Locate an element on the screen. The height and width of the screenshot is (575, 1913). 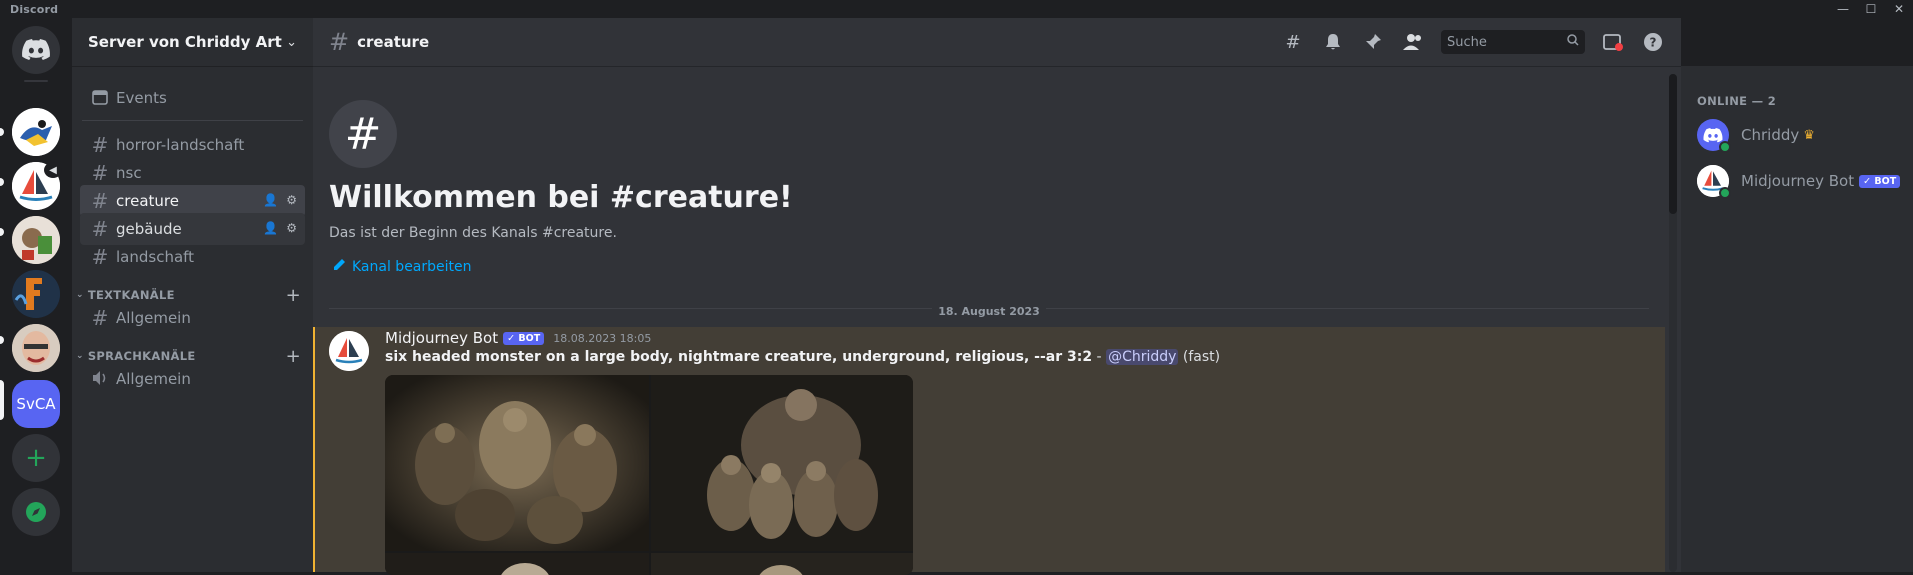
category-label: TEXTKANÄLE is located at coordinates (131, 295).